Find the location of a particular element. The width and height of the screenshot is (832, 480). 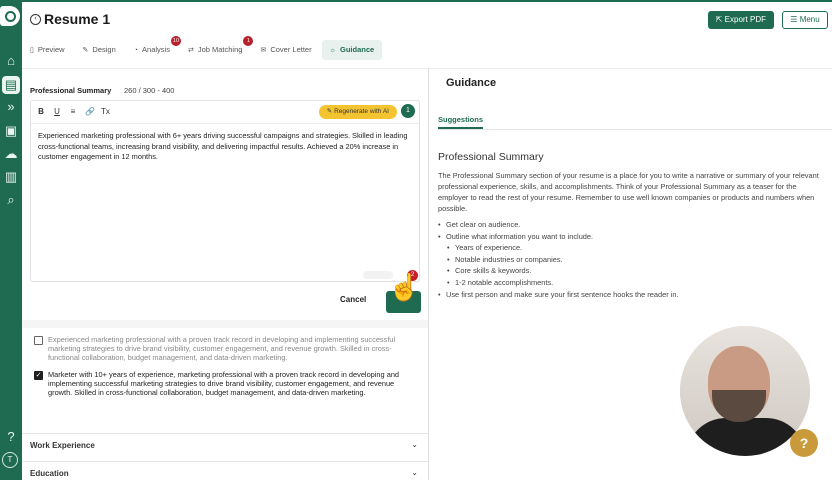

regenerate-ai-button: ✎ Regenerate with AI is located at coordinates (357, 112).